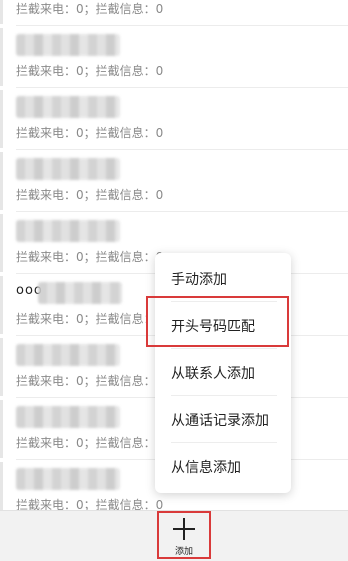  I want to click on menu-item-label: 从信息添加, so click(206, 467).